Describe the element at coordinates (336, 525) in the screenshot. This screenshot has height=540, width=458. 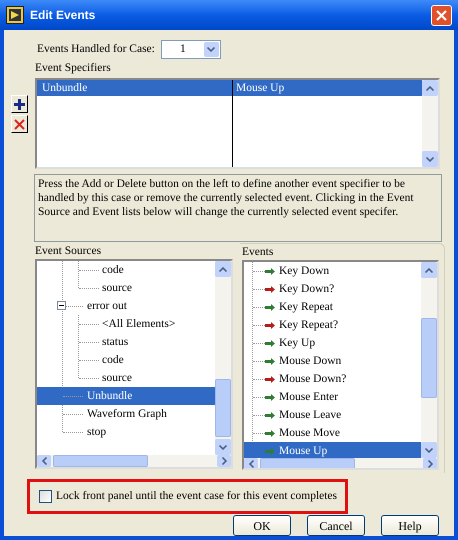
I see `cancel-button: Cancel` at that location.